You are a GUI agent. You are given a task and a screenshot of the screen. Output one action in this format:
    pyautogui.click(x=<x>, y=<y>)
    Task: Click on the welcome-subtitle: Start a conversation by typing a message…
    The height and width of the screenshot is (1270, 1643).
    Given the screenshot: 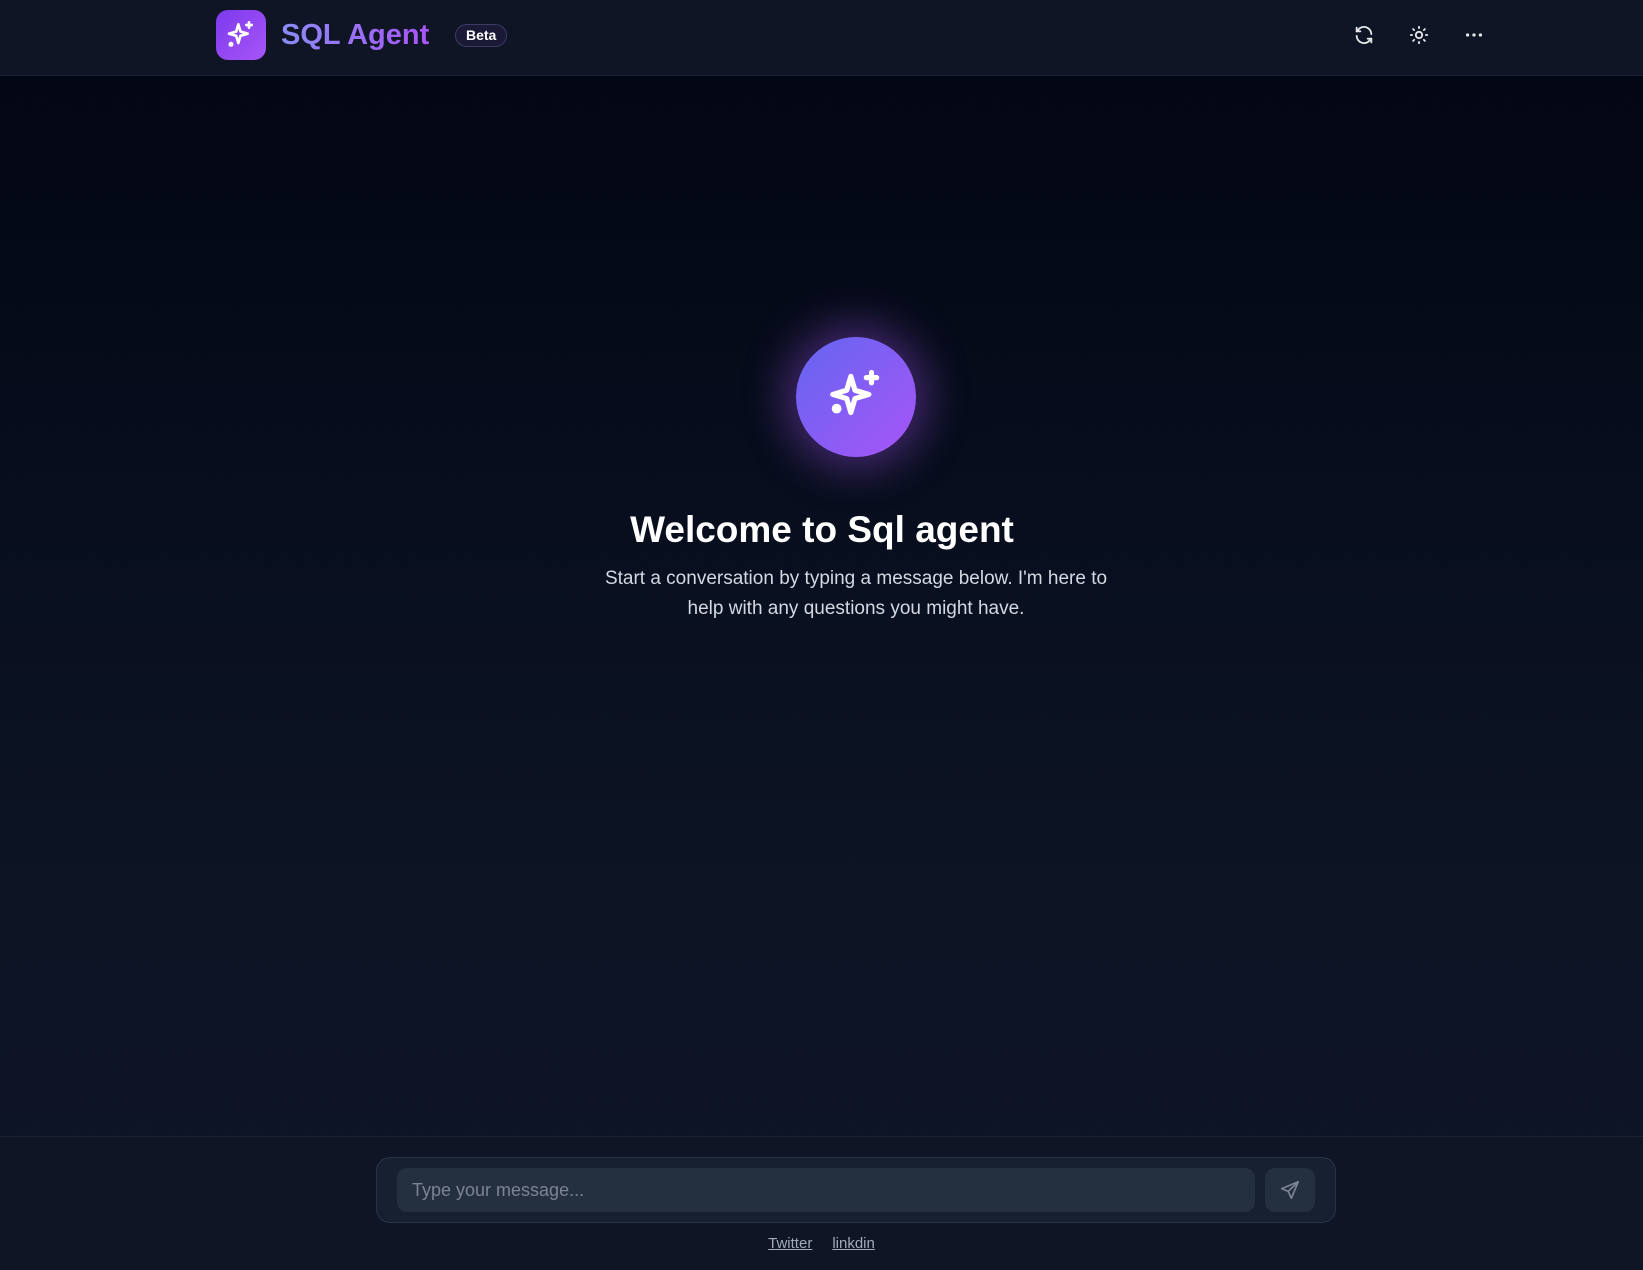 What is the action you would take?
    pyautogui.click(x=856, y=593)
    